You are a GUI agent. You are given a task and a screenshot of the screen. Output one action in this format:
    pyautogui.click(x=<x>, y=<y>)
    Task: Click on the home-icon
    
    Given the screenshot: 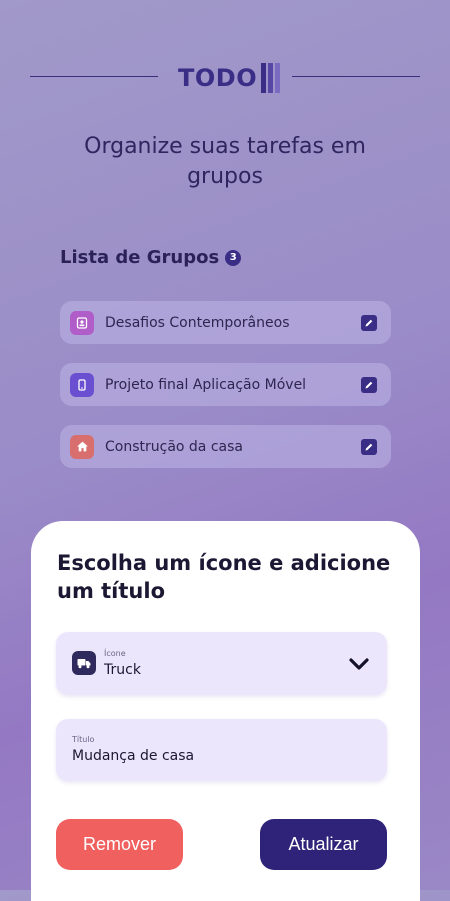 What is the action you would take?
    pyautogui.click(x=82, y=446)
    